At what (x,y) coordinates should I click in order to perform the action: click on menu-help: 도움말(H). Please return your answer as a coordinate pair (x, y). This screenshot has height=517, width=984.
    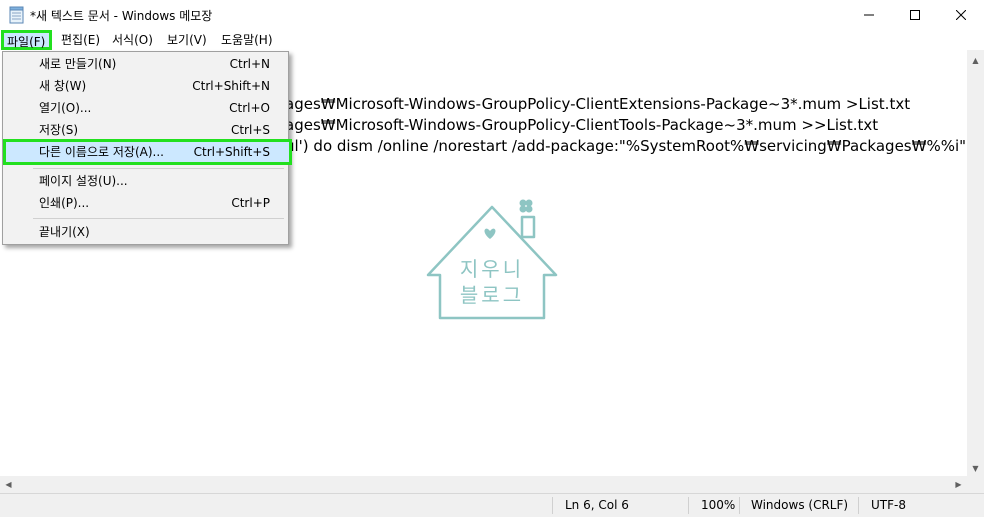
    Looking at the image, I should click on (247, 40).